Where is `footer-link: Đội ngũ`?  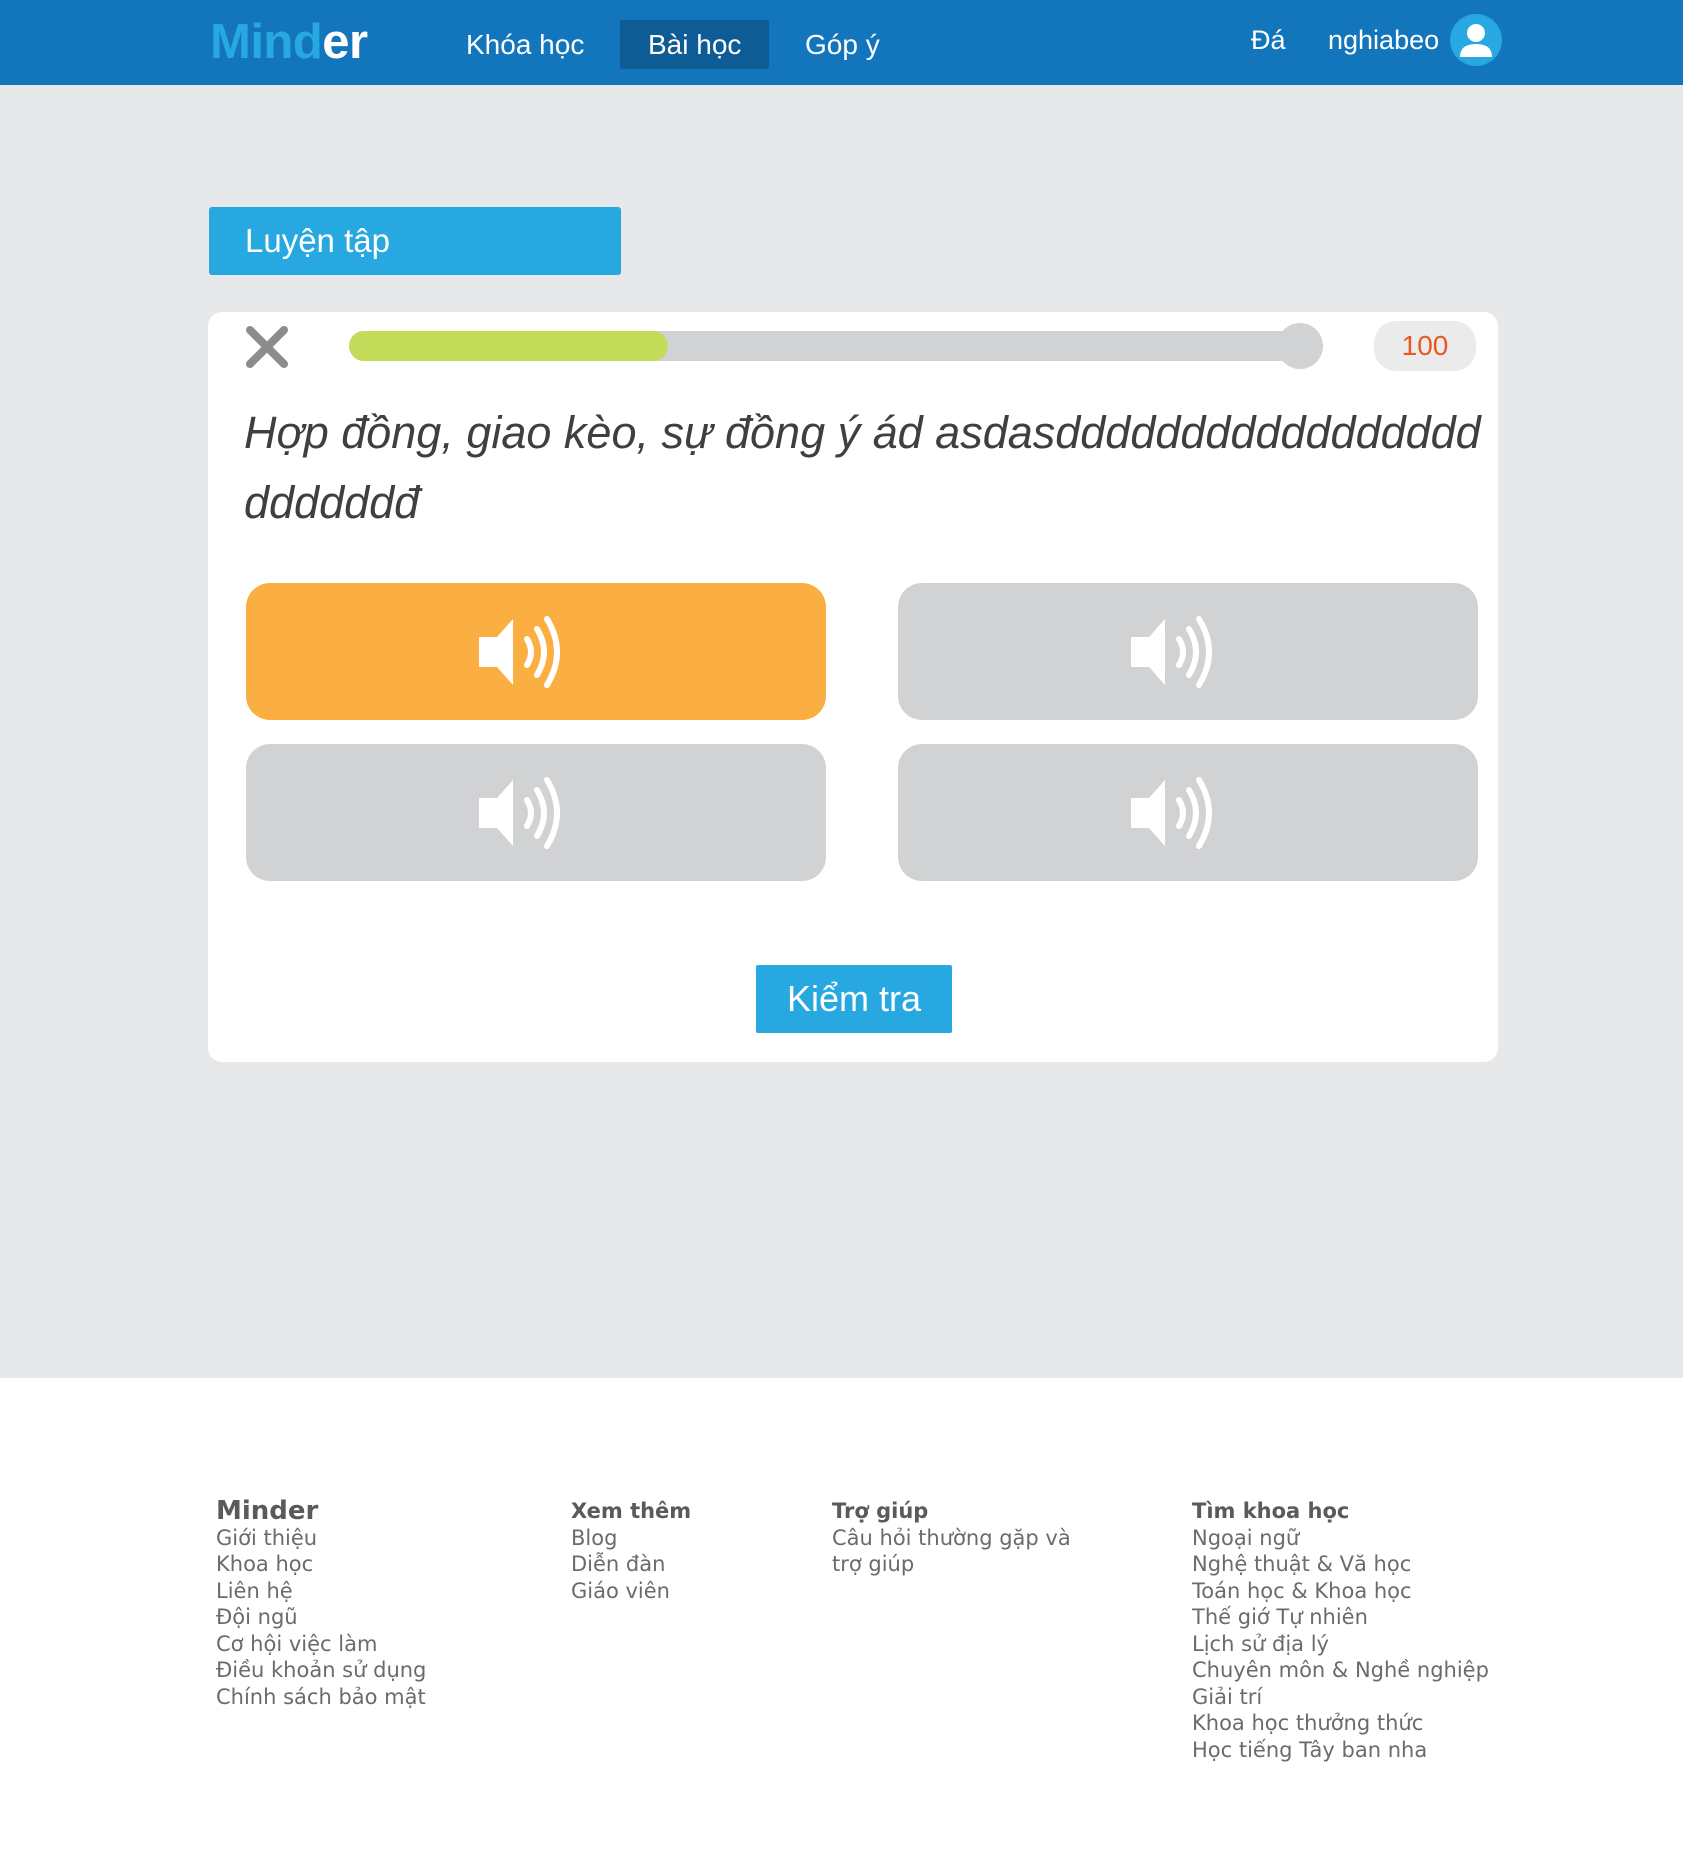
footer-link: Đội ngũ is located at coordinates (321, 1617).